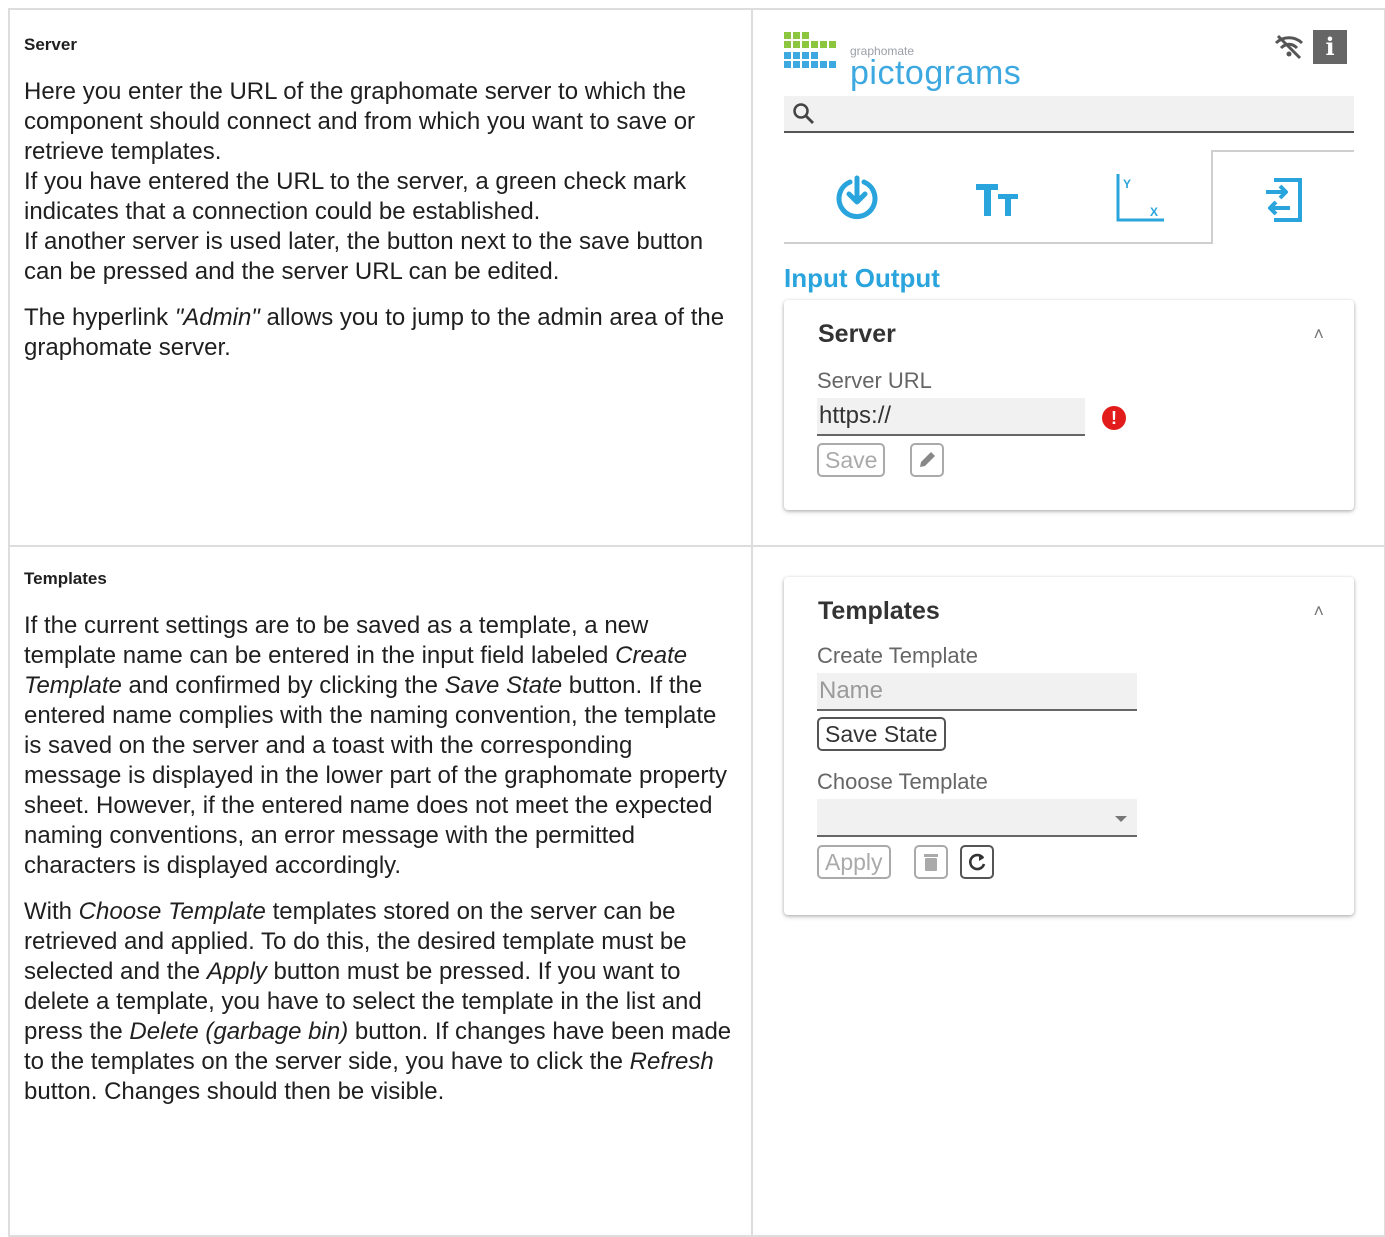  I want to click on info-button: i, so click(1330, 47).